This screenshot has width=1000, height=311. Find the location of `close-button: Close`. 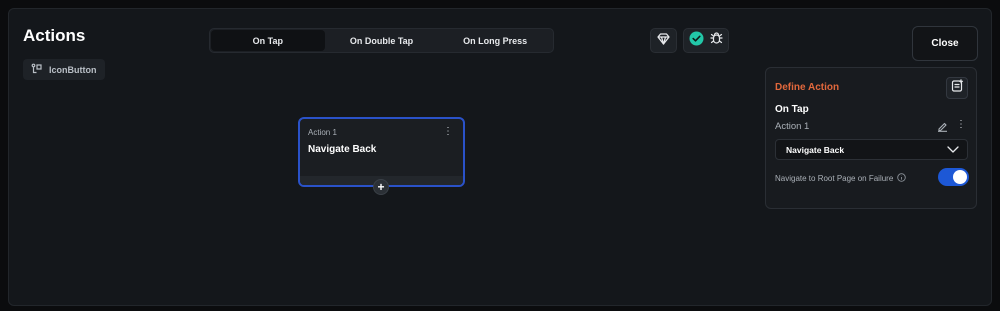

close-button: Close is located at coordinates (945, 43).